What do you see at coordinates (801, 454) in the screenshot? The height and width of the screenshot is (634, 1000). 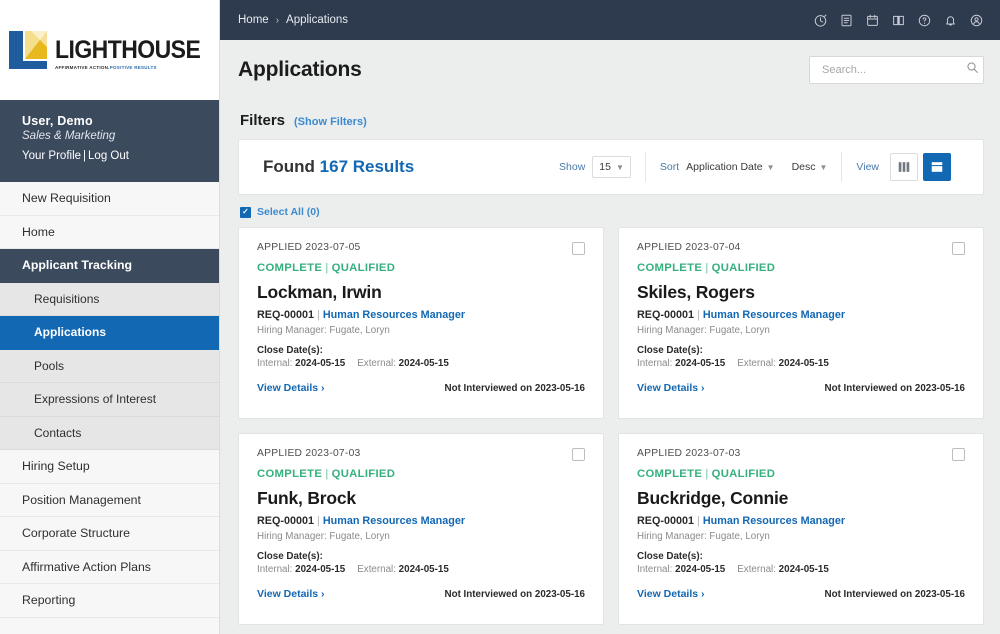 I see `card-top-row: APPLIED 2023-07-03` at bounding box center [801, 454].